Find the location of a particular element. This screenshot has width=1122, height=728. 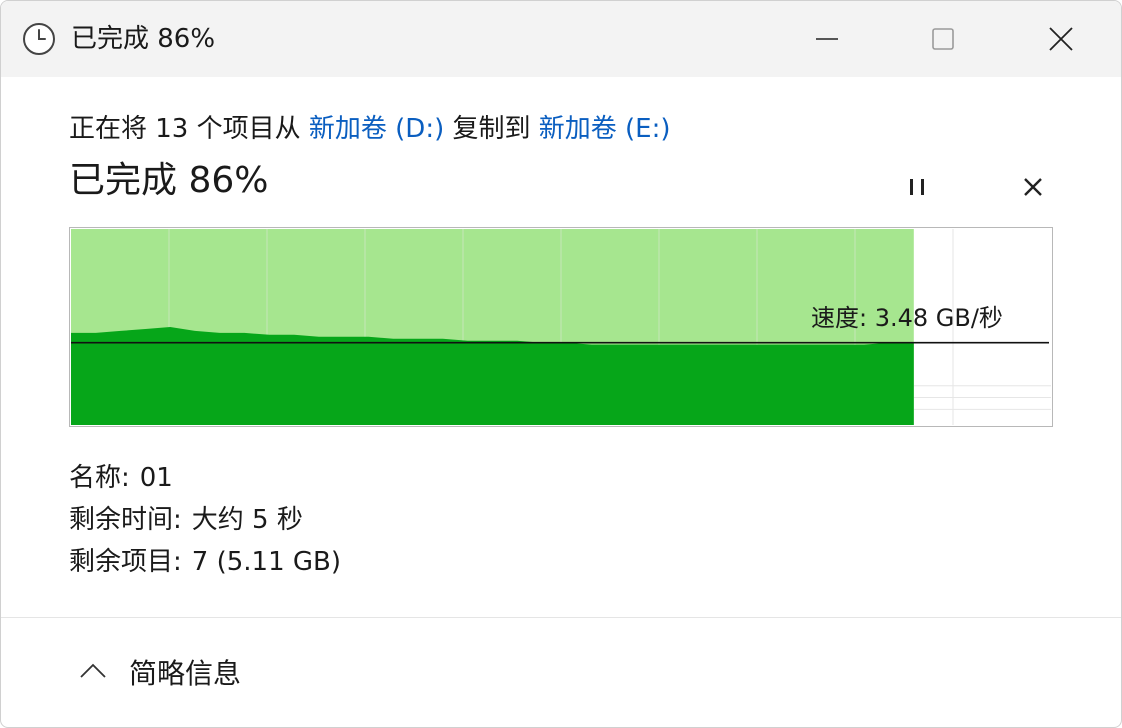

detail-items-remaining: 剩余项目: 7 (5.11 GB) is located at coordinates (205, 562).